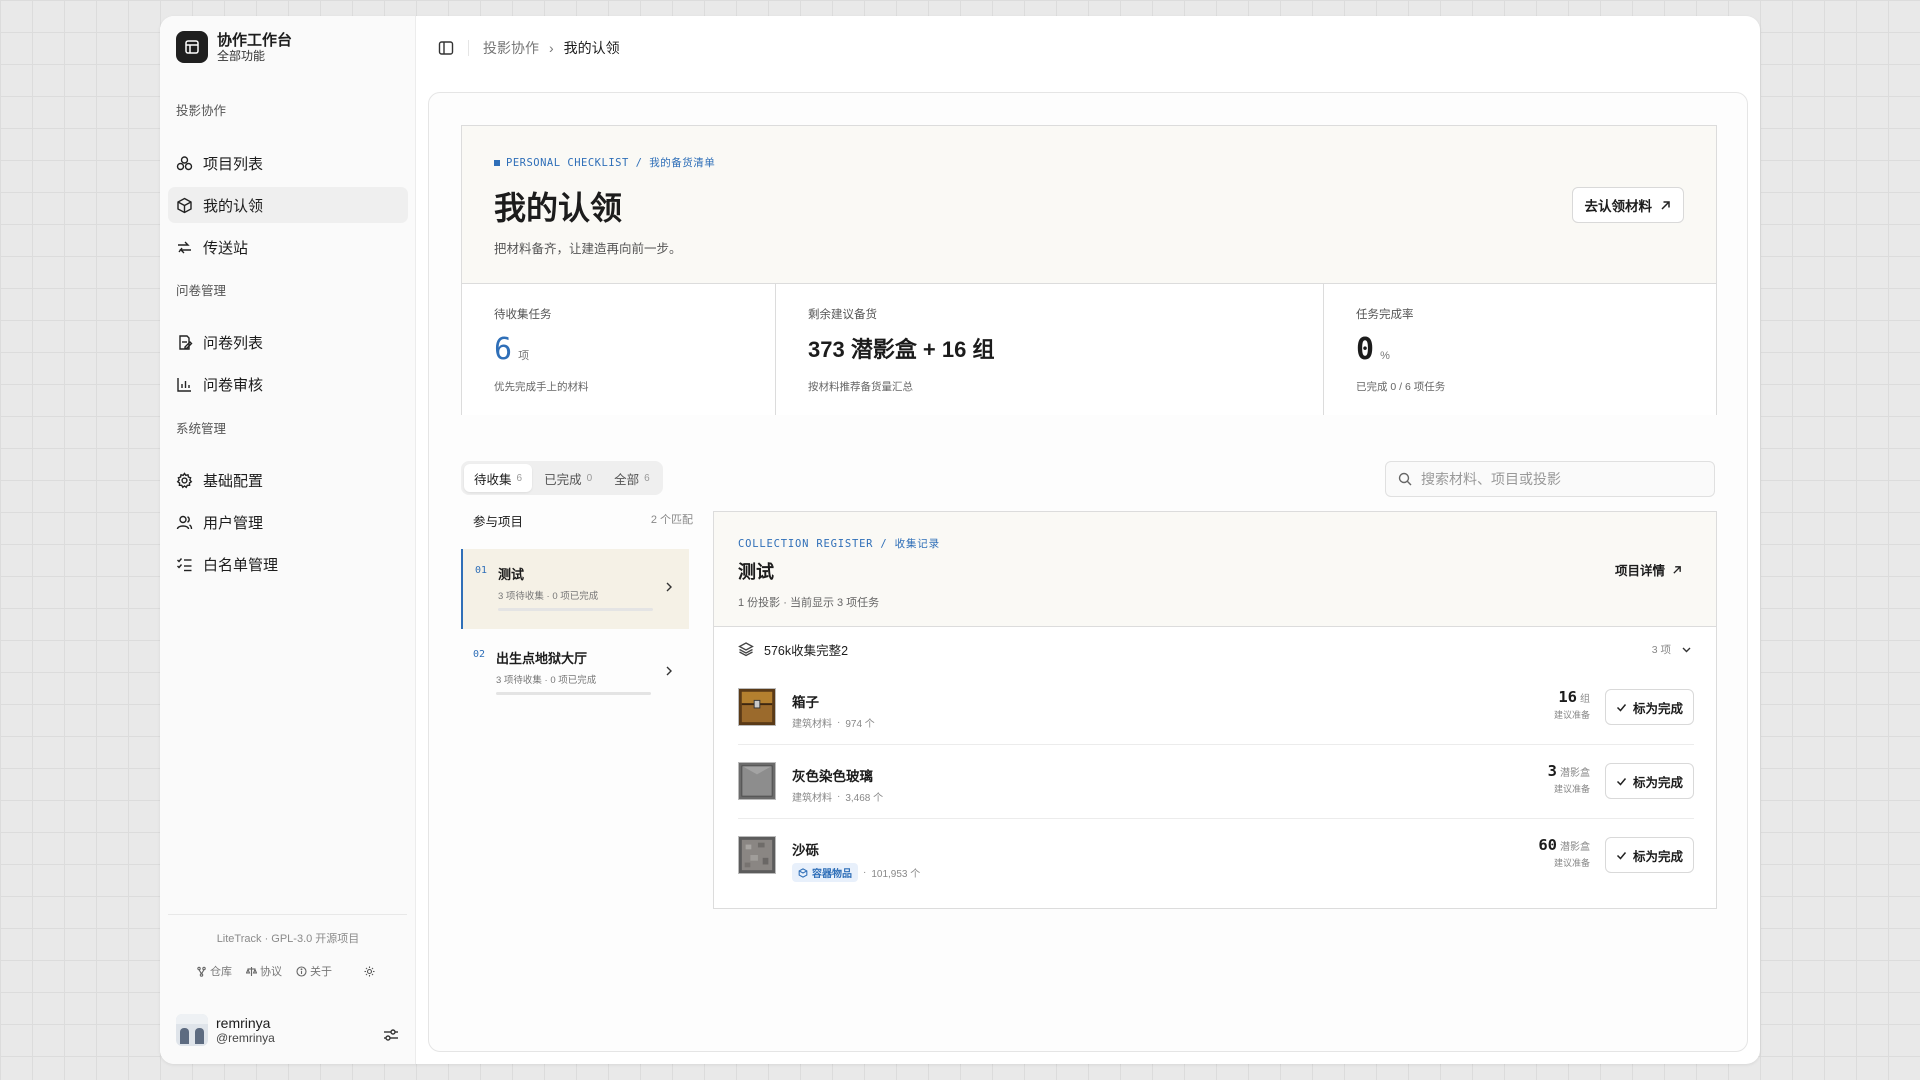 The width and height of the screenshot is (1920, 1080). Describe the element at coordinates (542, 658) in the screenshot. I see `project-name: 出生点地狱大厅` at that location.